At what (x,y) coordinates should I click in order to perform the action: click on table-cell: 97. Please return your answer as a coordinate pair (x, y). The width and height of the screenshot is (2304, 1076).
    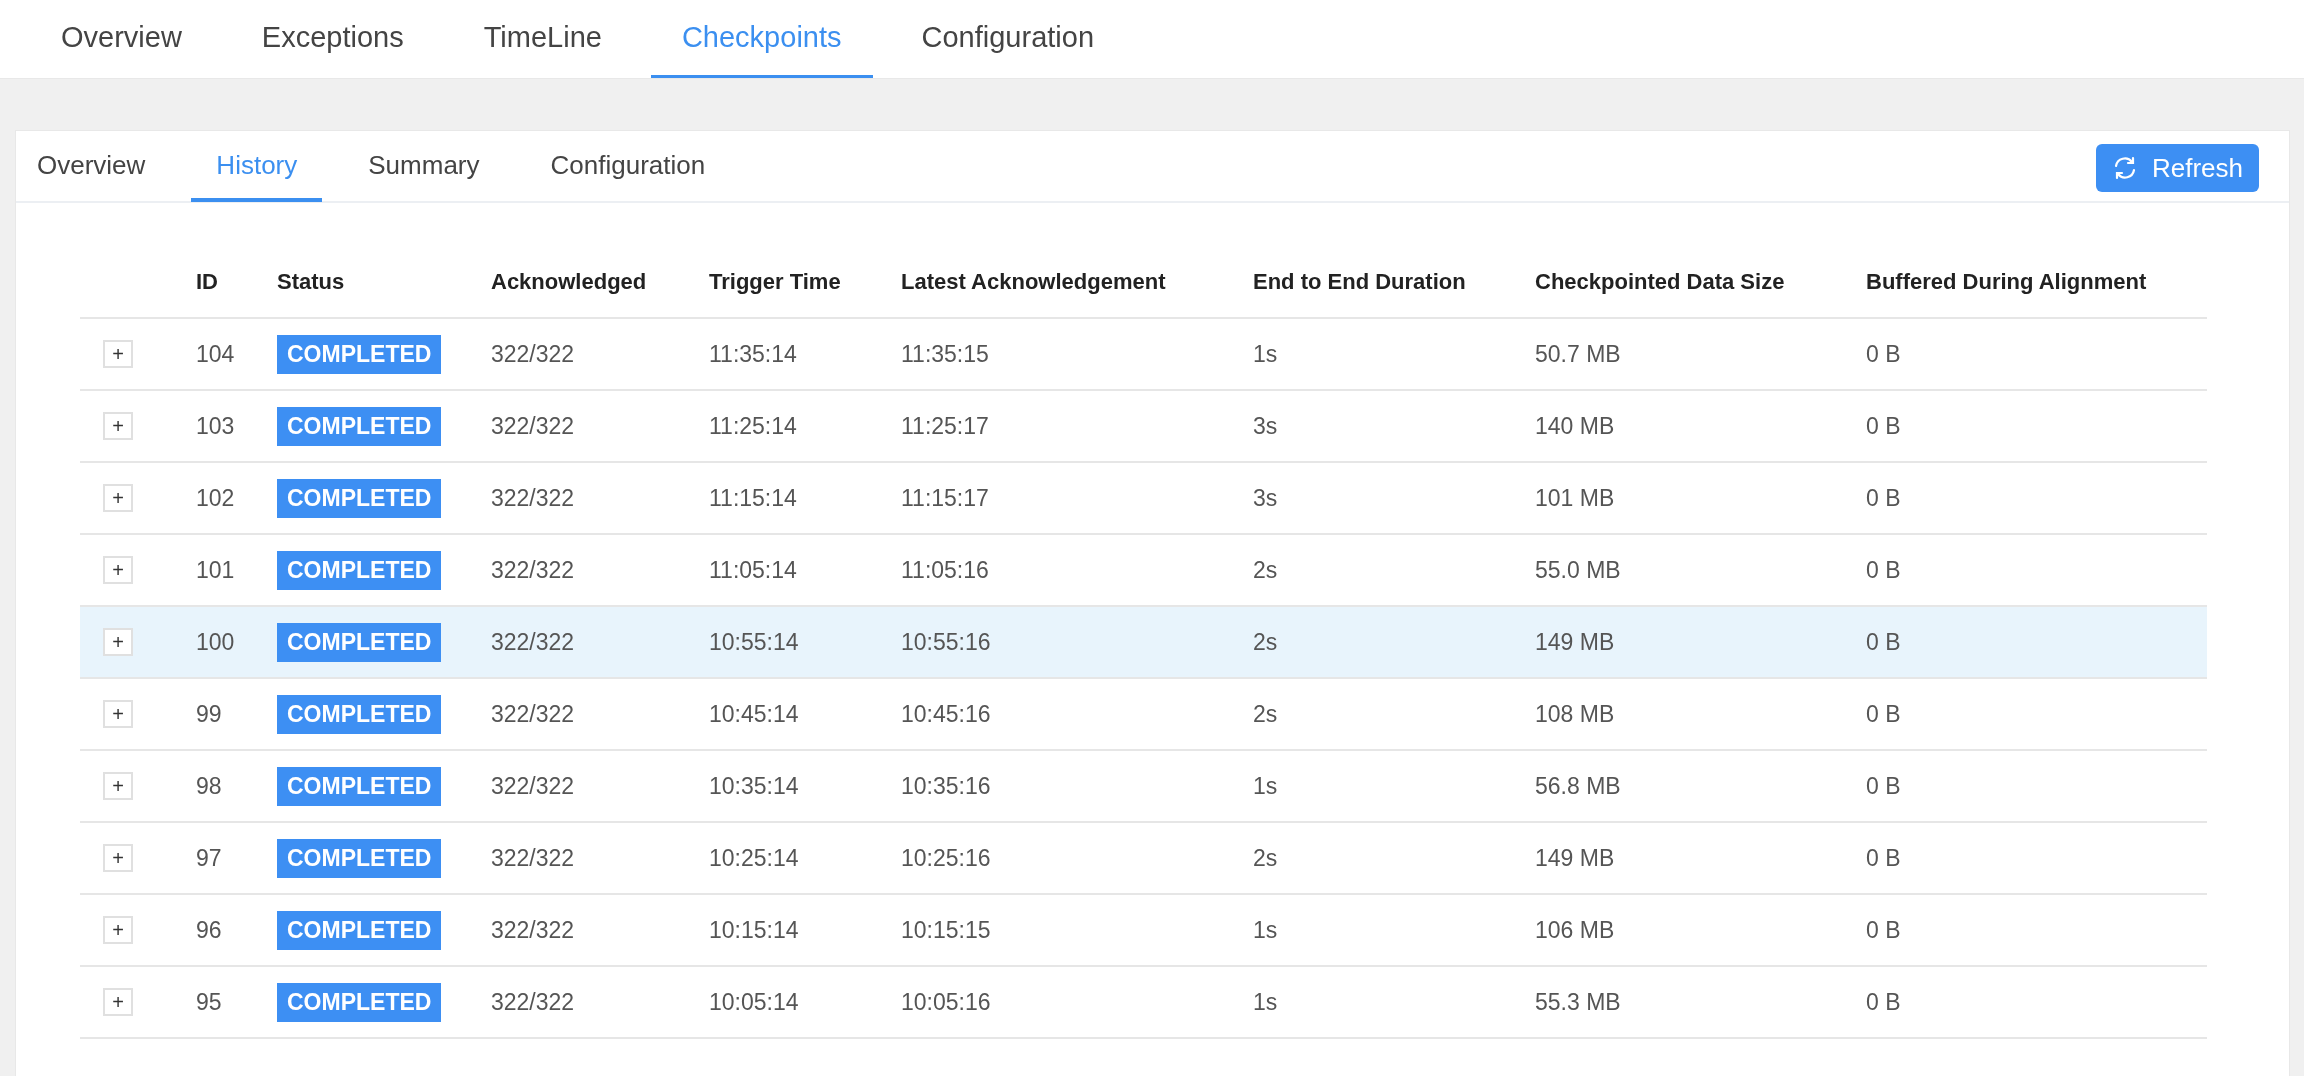
    Looking at the image, I should click on (209, 857).